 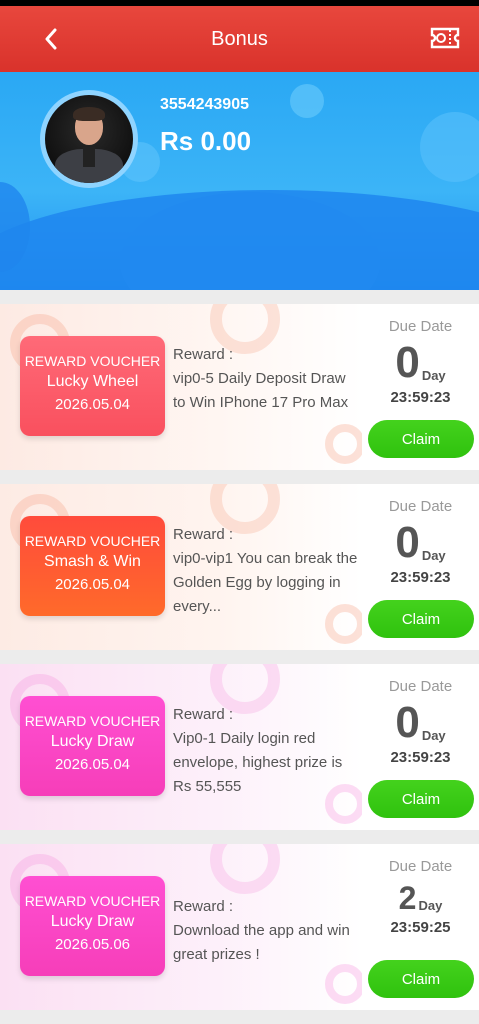 What do you see at coordinates (92, 381) in the screenshot?
I see `voucher-name: Lucky Wheel` at bounding box center [92, 381].